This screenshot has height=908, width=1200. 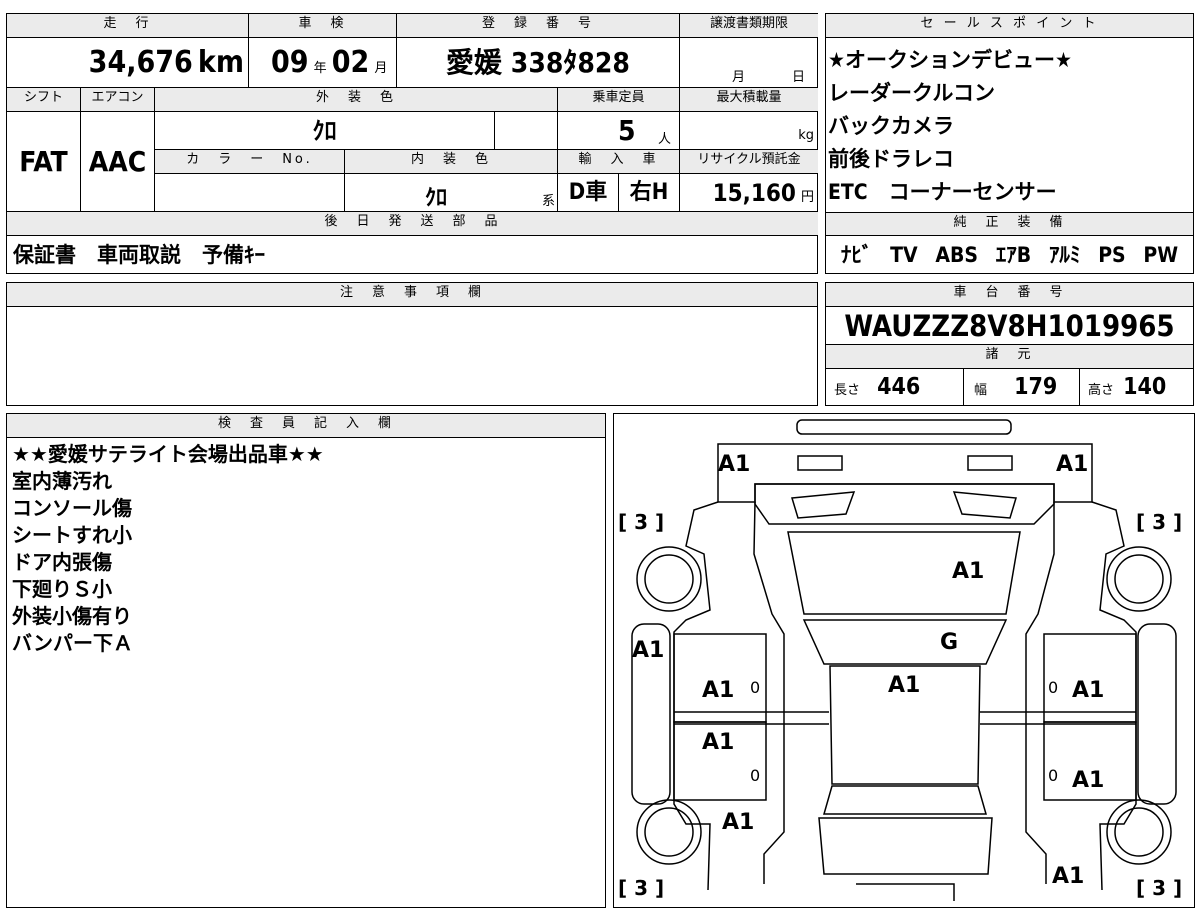 What do you see at coordinates (451, 162) in the screenshot?
I see `interior-color-header: 内 装 色` at bounding box center [451, 162].